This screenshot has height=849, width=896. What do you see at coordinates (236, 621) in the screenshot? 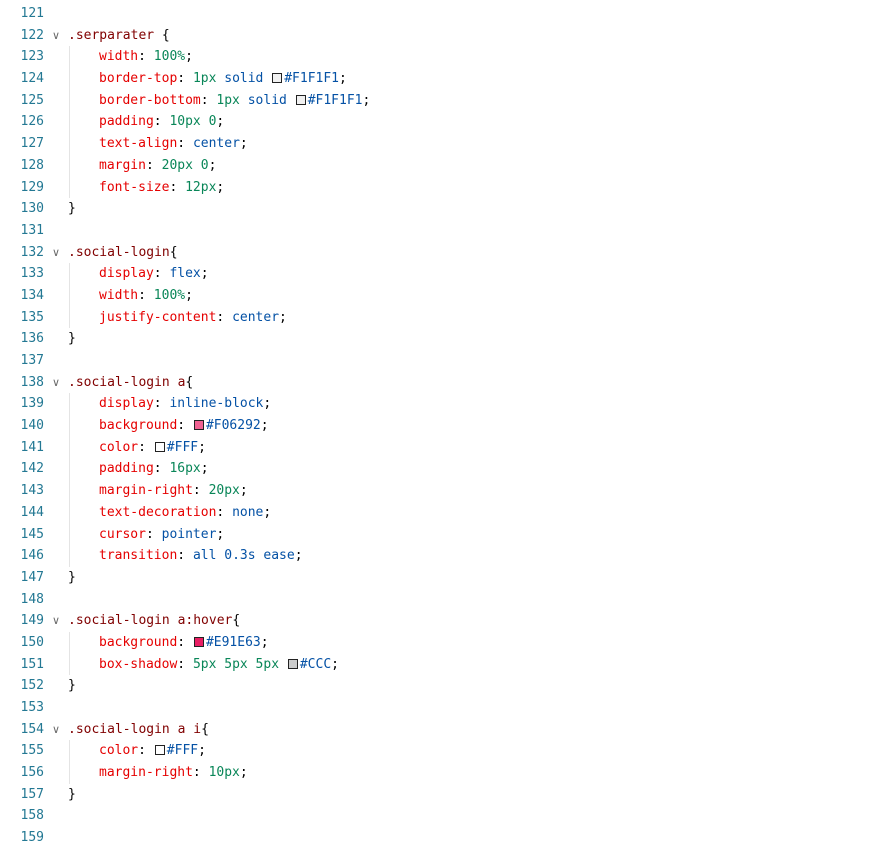
I see `open-brace: {` at bounding box center [236, 621].